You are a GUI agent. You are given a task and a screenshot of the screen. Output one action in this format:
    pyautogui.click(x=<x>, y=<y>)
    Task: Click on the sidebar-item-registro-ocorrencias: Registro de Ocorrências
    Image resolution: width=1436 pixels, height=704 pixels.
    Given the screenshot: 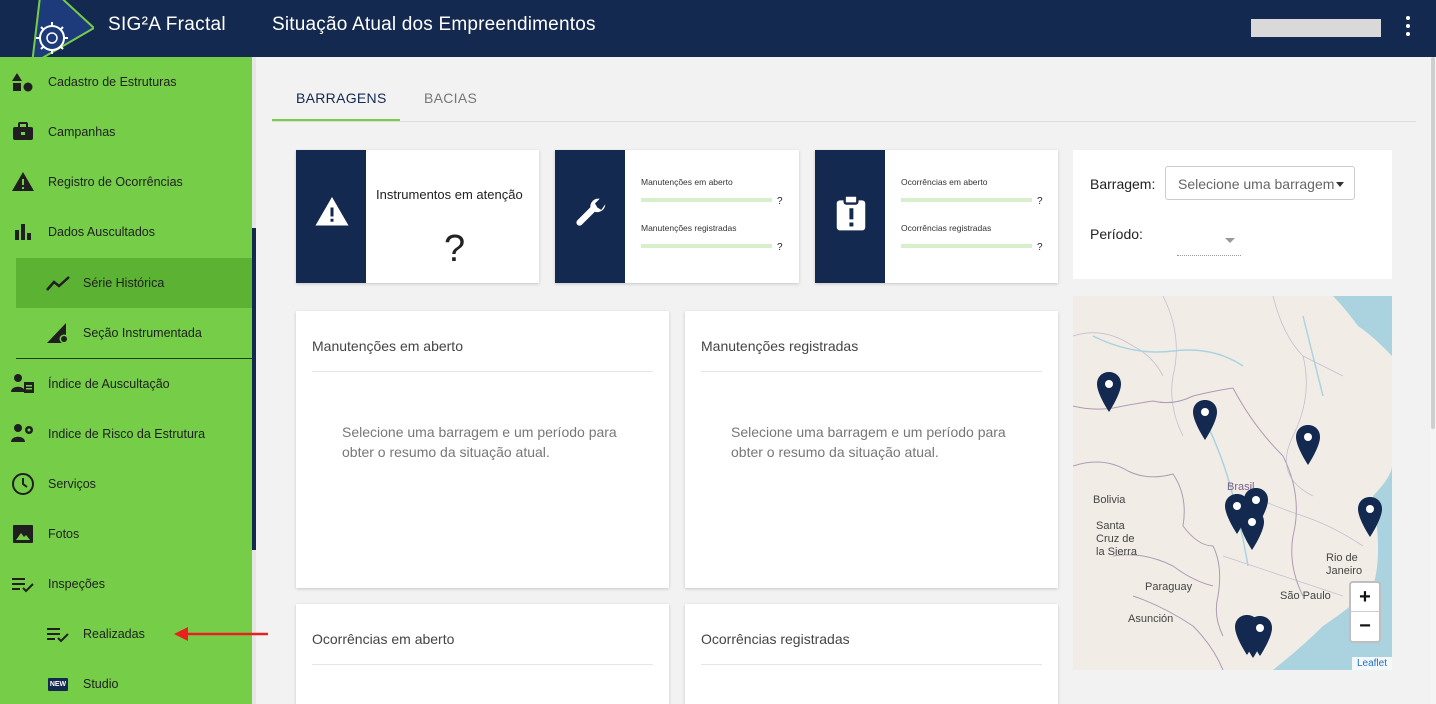 What is the action you would take?
    pyautogui.click(x=126, y=182)
    